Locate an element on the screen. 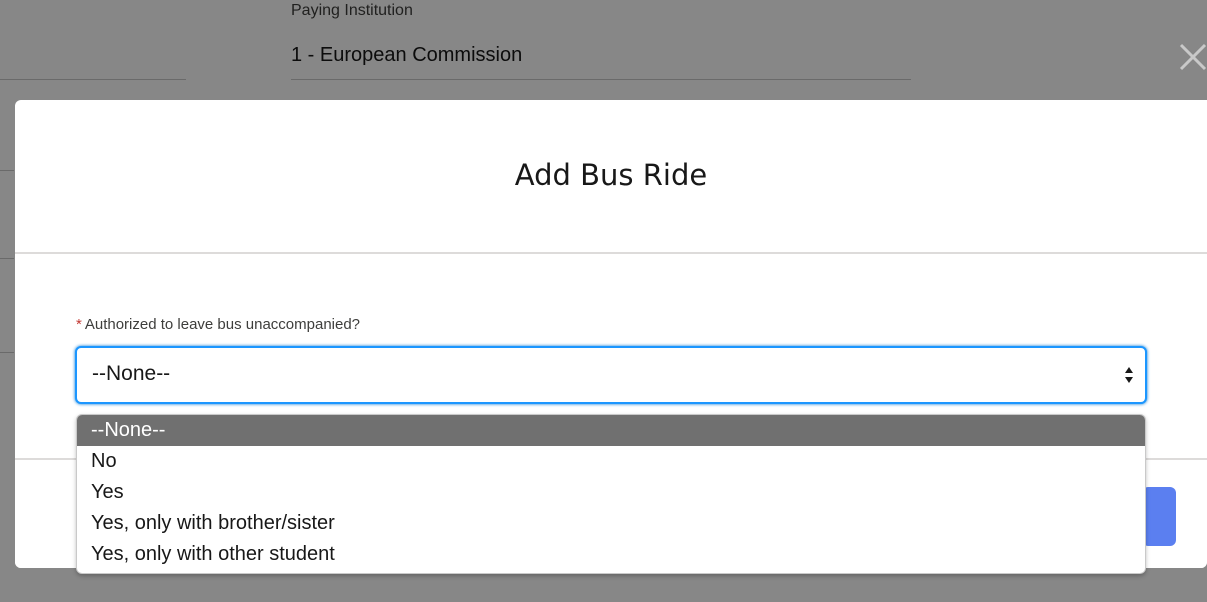 The height and width of the screenshot is (602, 1207). option-yes-other-student: Yes, only with other student is located at coordinates (611, 554).